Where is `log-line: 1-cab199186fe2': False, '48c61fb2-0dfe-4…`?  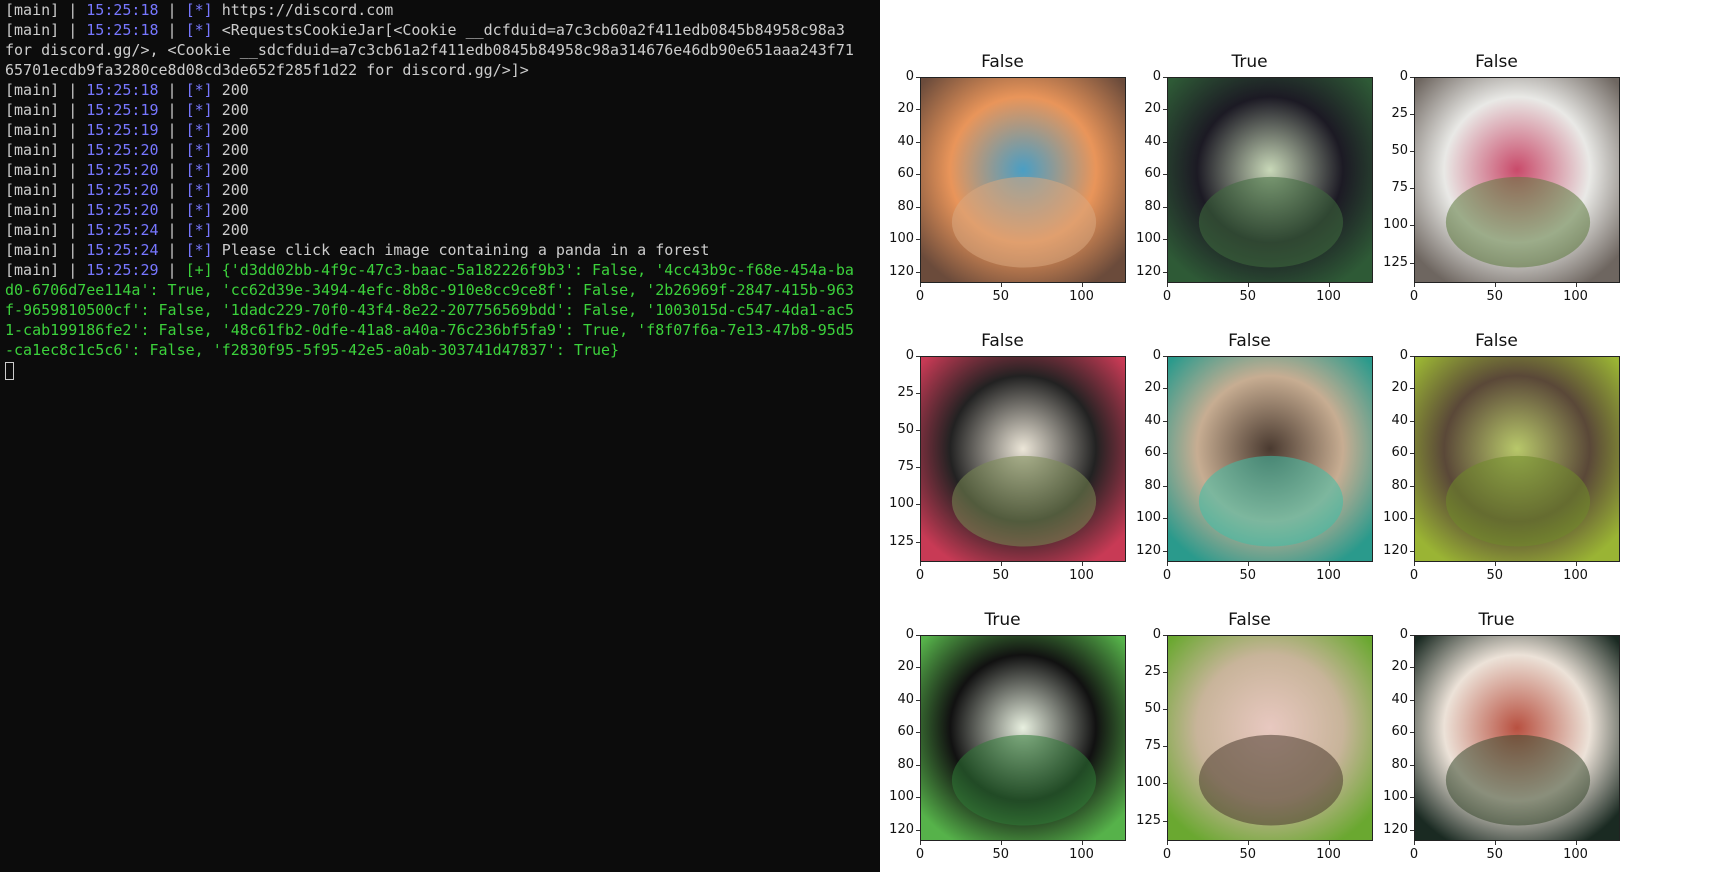 log-line: 1-cab199186fe2': False, '48c61fb2-0dfe-4… is located at coordinates (442, 330).